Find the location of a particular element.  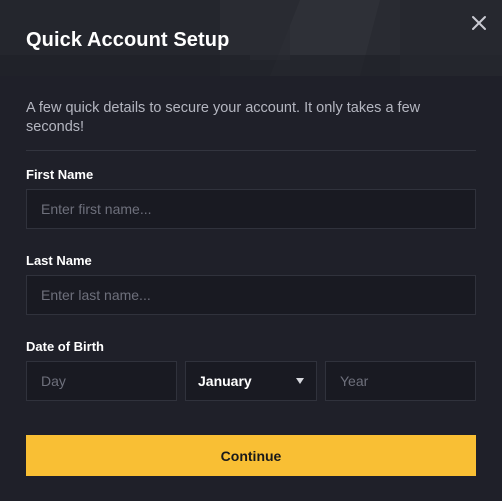

modal-title: Quick Account Setup is located at coordinates (128, 40).